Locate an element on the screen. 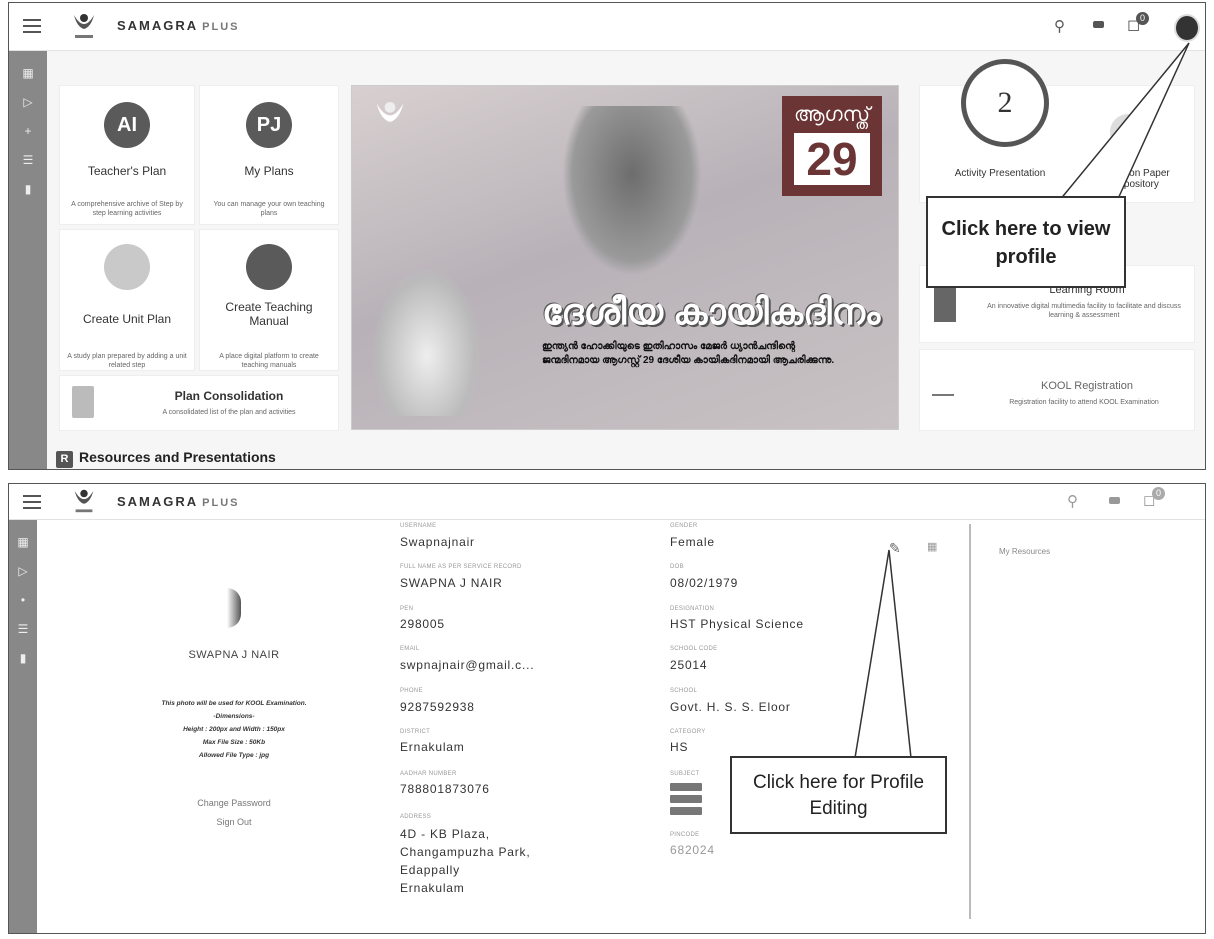 The width and height of the screenshot is (1214, 939). resources-icon: R is located at coordinates (64, 459).